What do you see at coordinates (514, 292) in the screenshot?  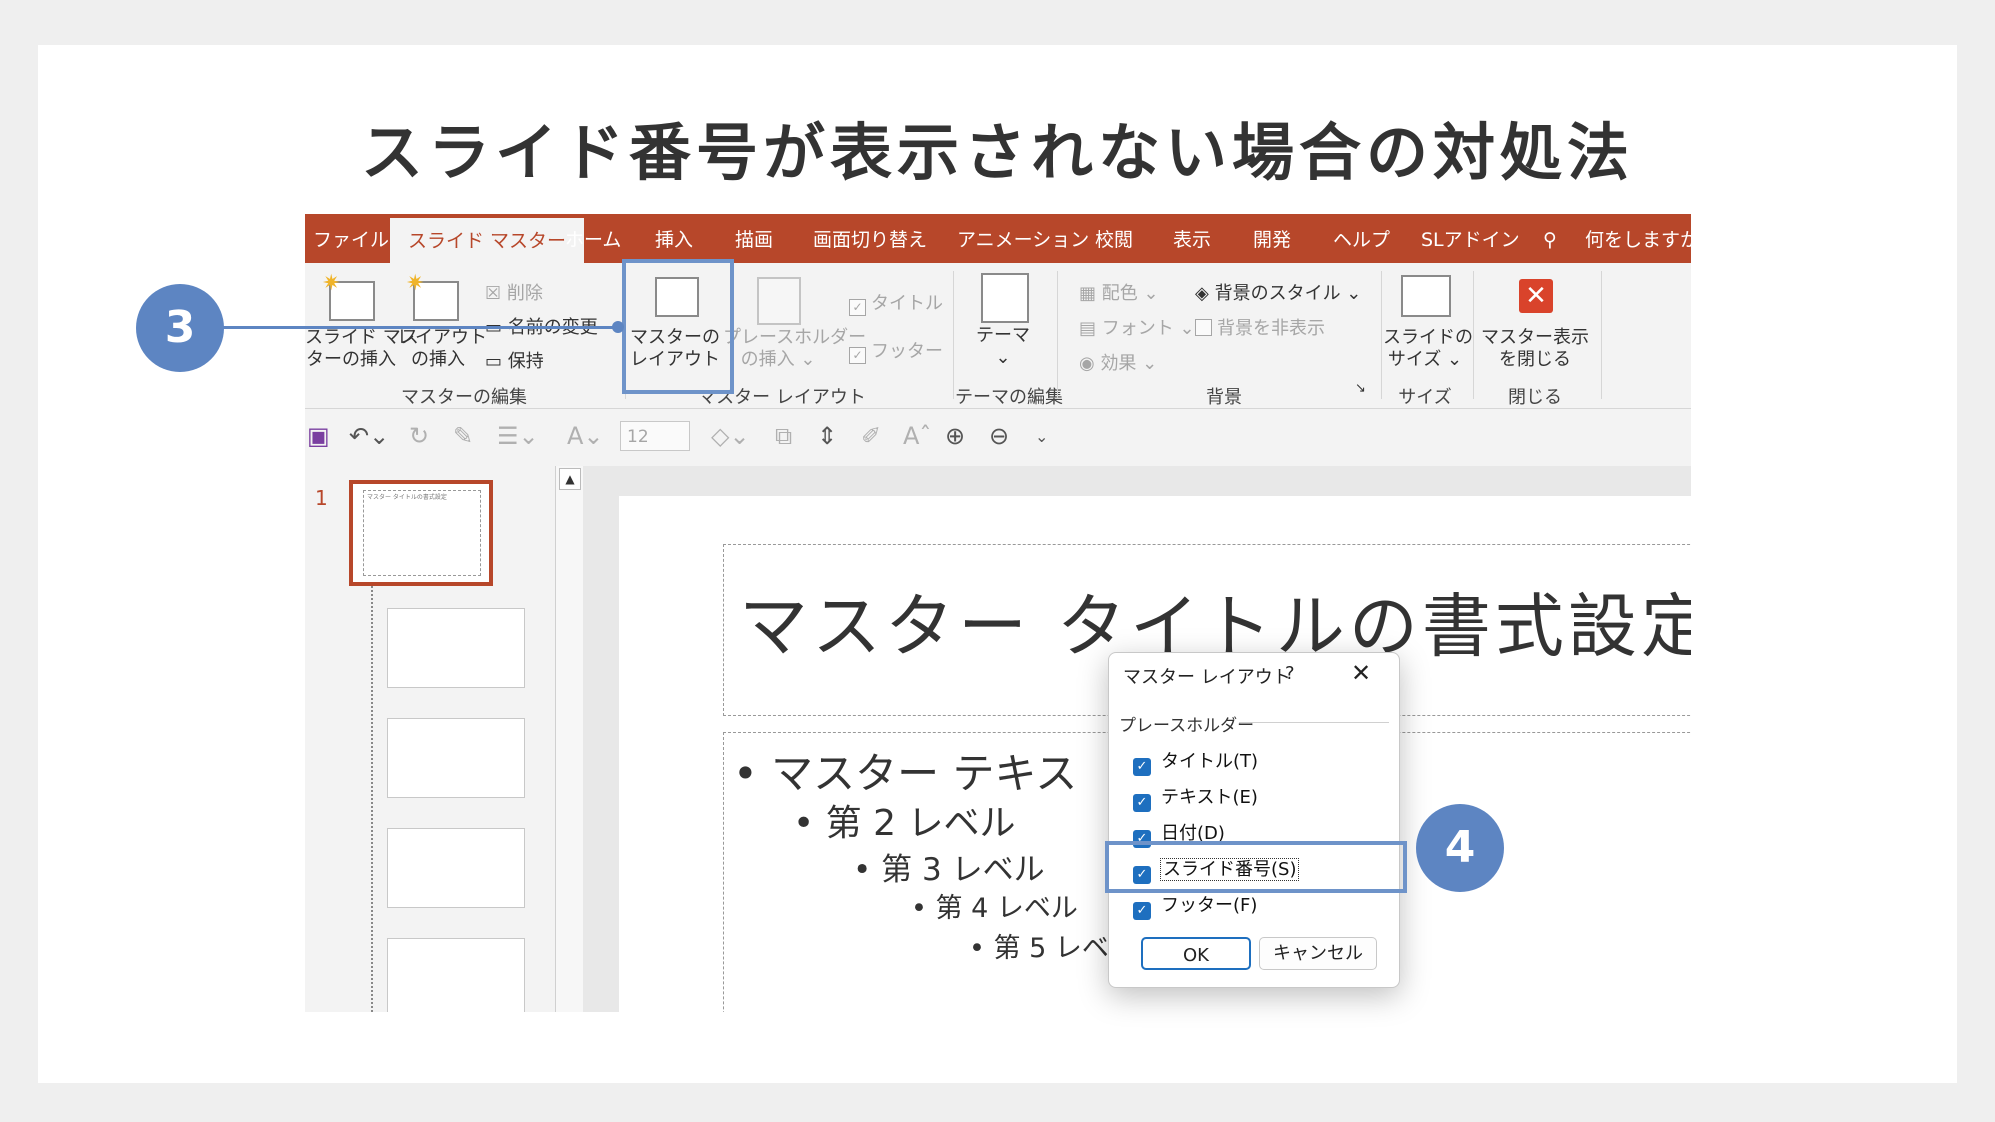 I see `delete-button: ☒ 削除` at bounding box center [514, 292].